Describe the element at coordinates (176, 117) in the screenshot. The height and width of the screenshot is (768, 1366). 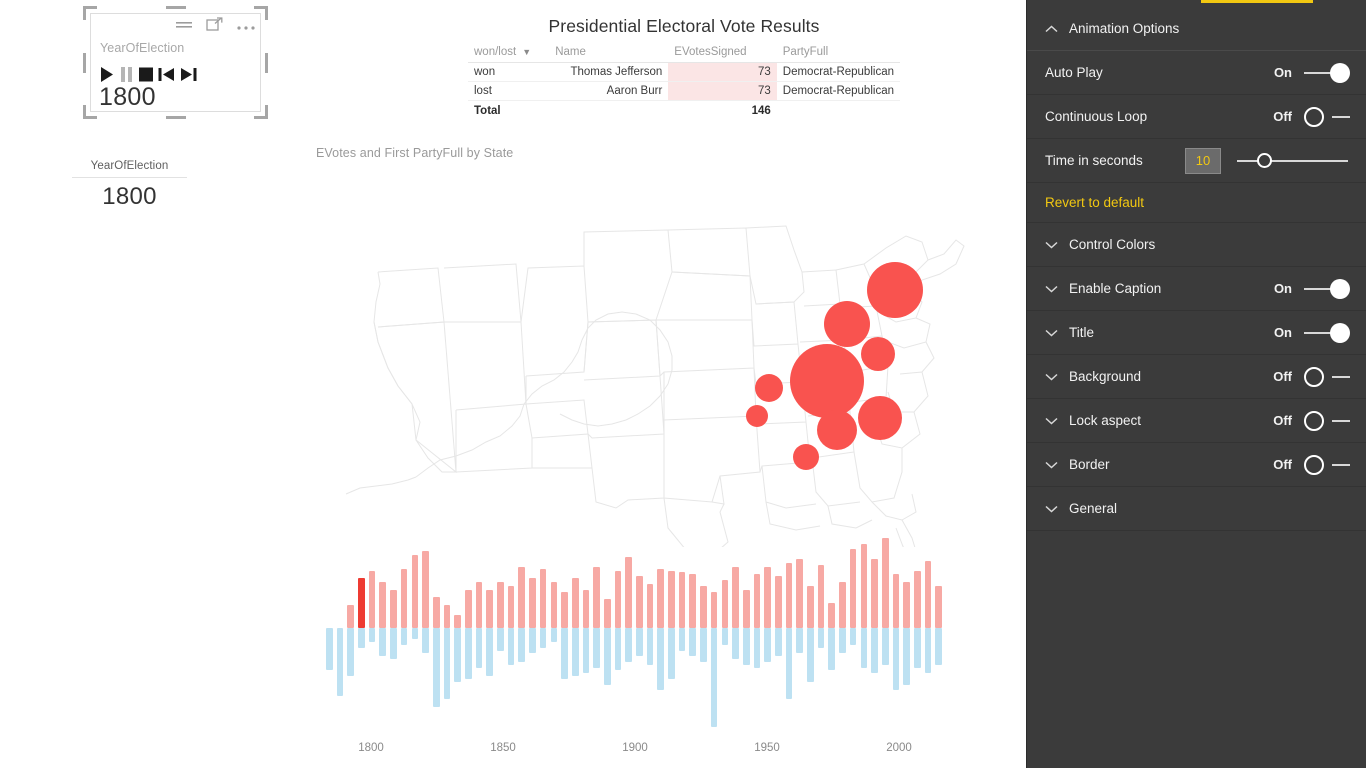
I see `resize-handle-bottom-center` at that location.